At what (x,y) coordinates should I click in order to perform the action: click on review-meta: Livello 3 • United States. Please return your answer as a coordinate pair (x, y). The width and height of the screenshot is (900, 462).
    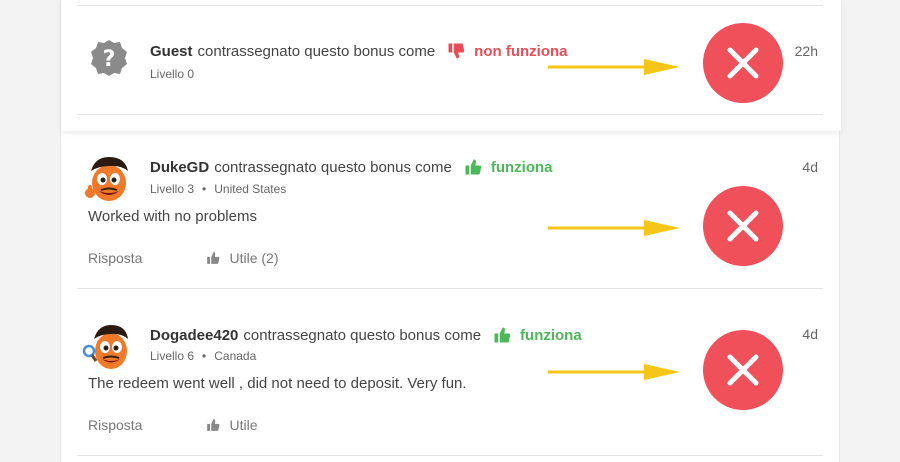
    Looking at the image, I should click on (218, 189).